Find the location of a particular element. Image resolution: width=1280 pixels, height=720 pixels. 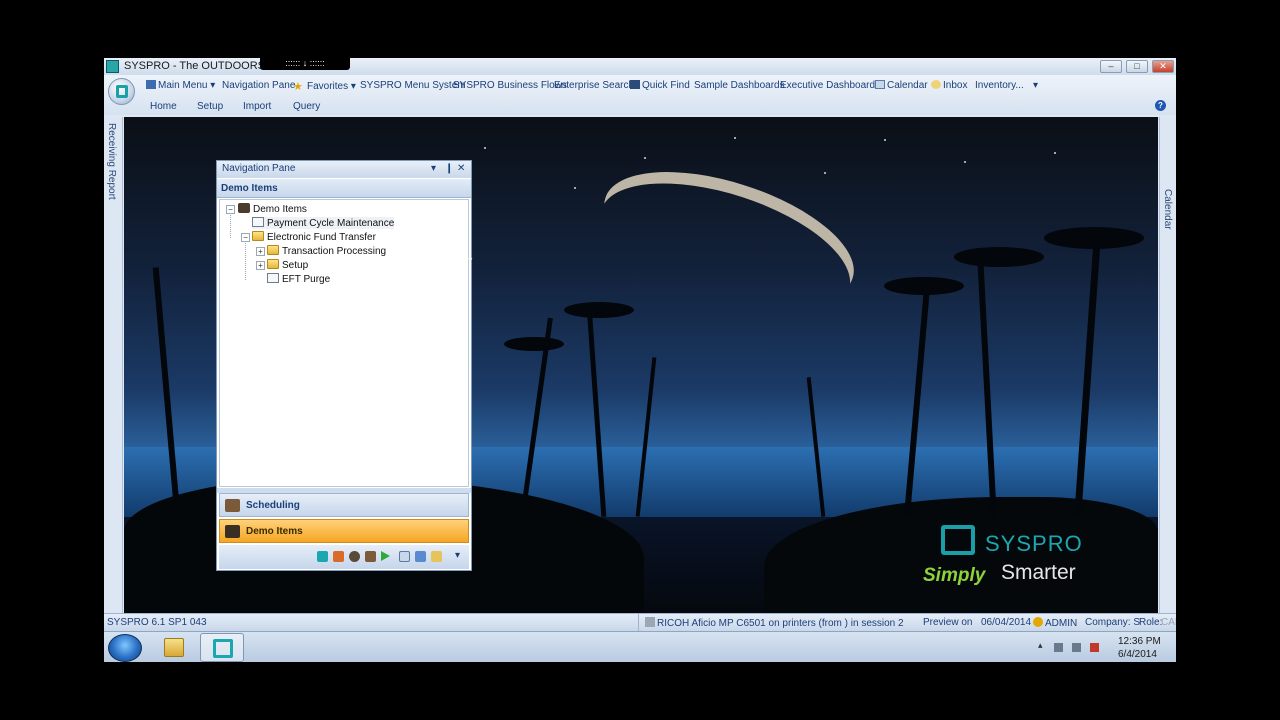

tree-node-electronic-fund-transfer: Electronic Fund Transfer is located at coordinates (314, 237).